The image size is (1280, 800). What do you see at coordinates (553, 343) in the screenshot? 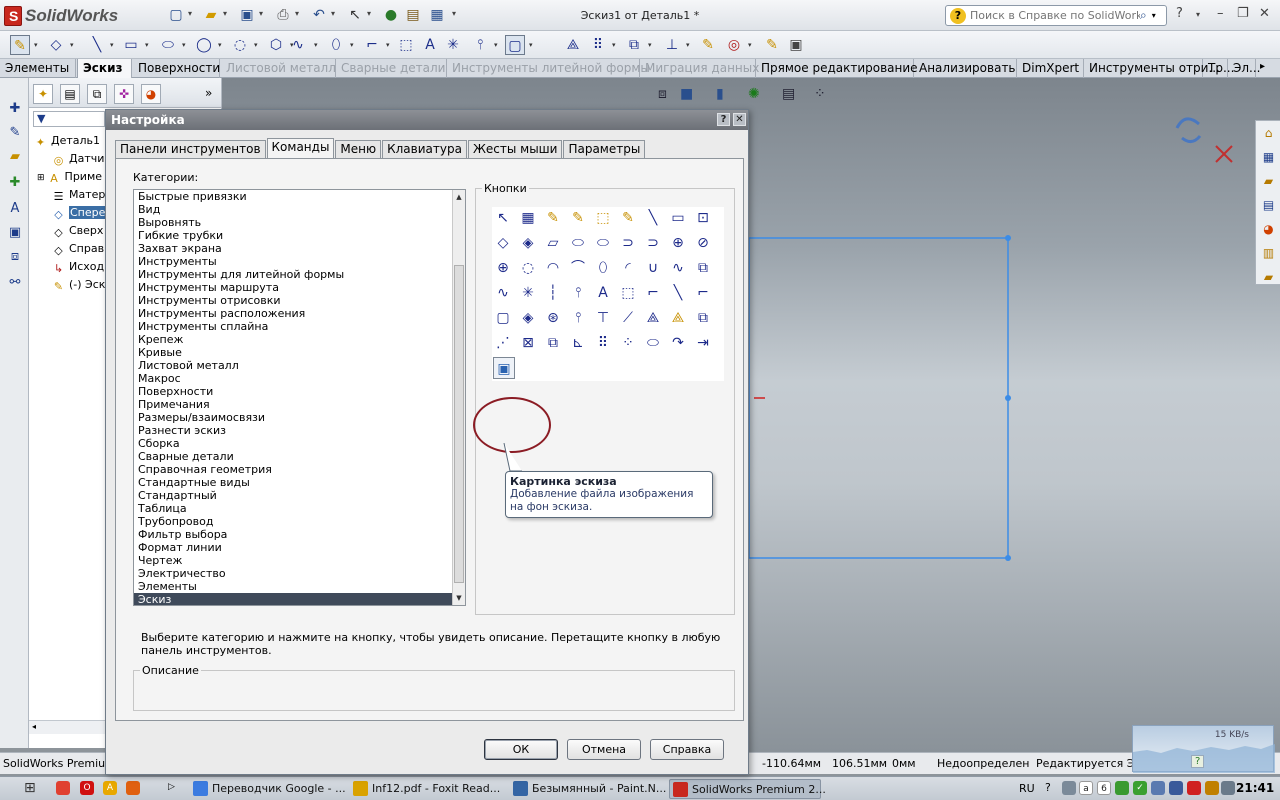
I see `scale-entities-icon: ⧉` at bounding box center [553, 343].